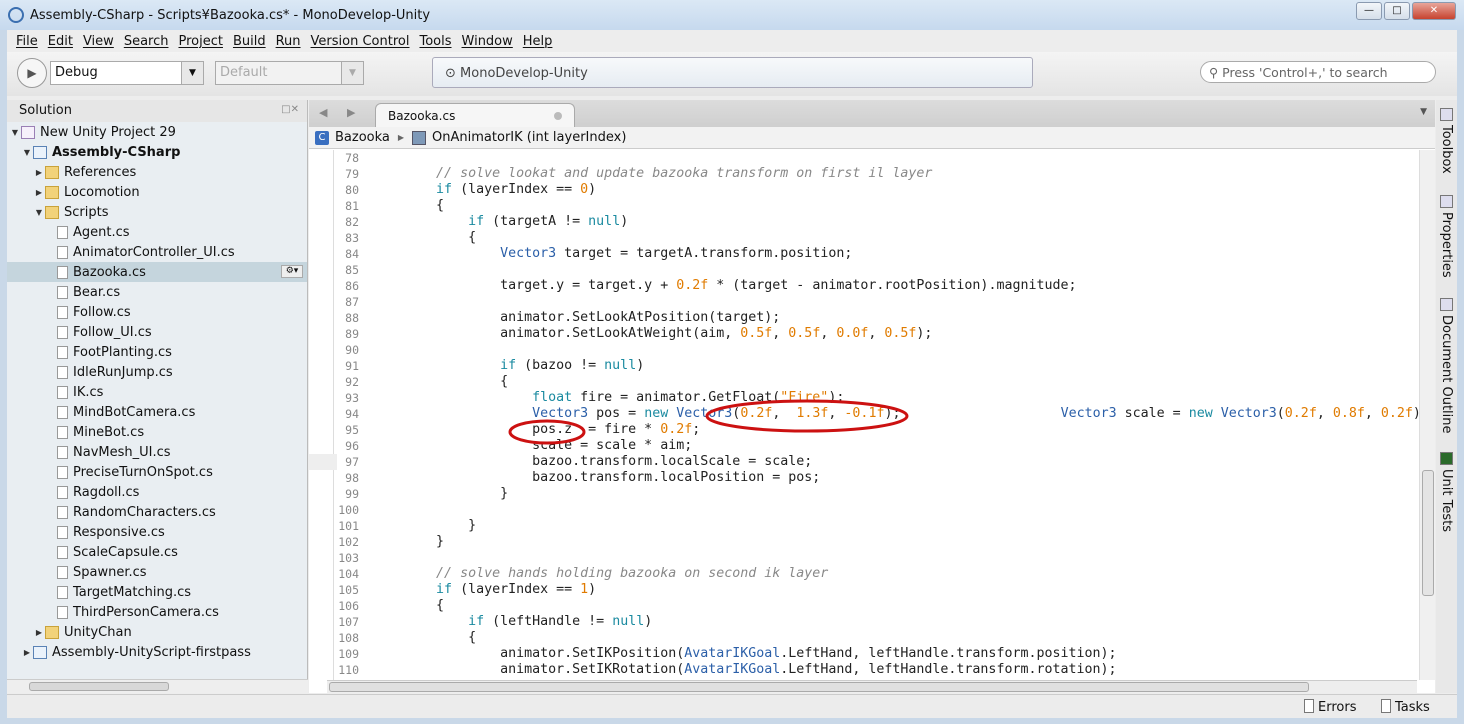 This screenshot has height=724, width=1464. Describe the element at coordinates (157, 472) in the screenshot. I see `tree-item: PreciseTurnOnSpot.cs` at that location.